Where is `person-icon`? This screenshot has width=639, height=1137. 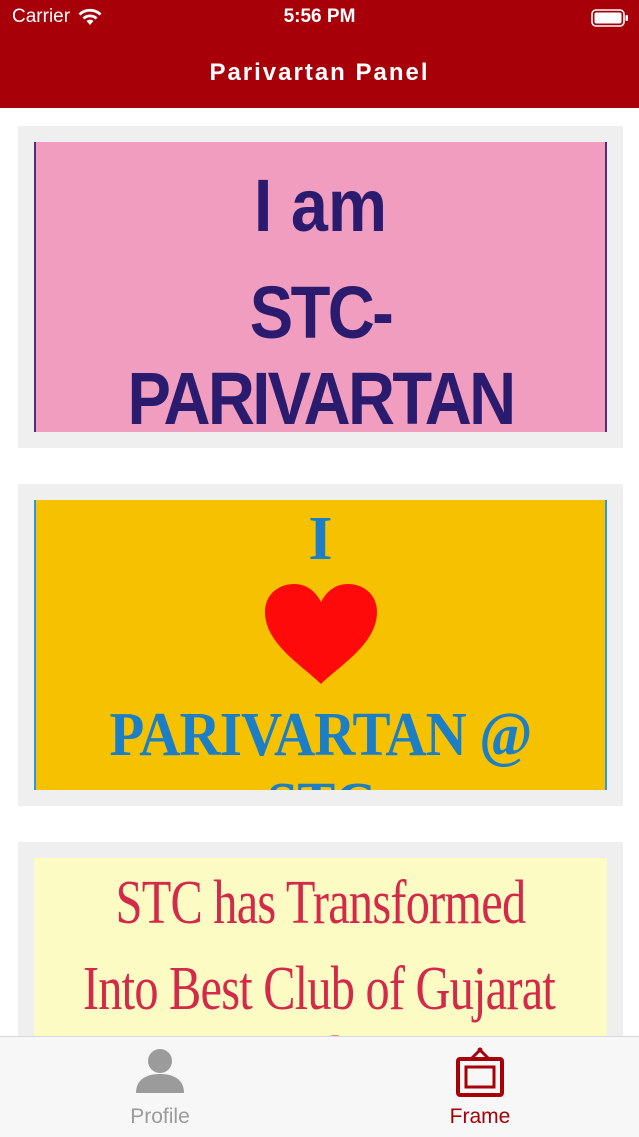
person-icon is located at coordinates (160, 1071).